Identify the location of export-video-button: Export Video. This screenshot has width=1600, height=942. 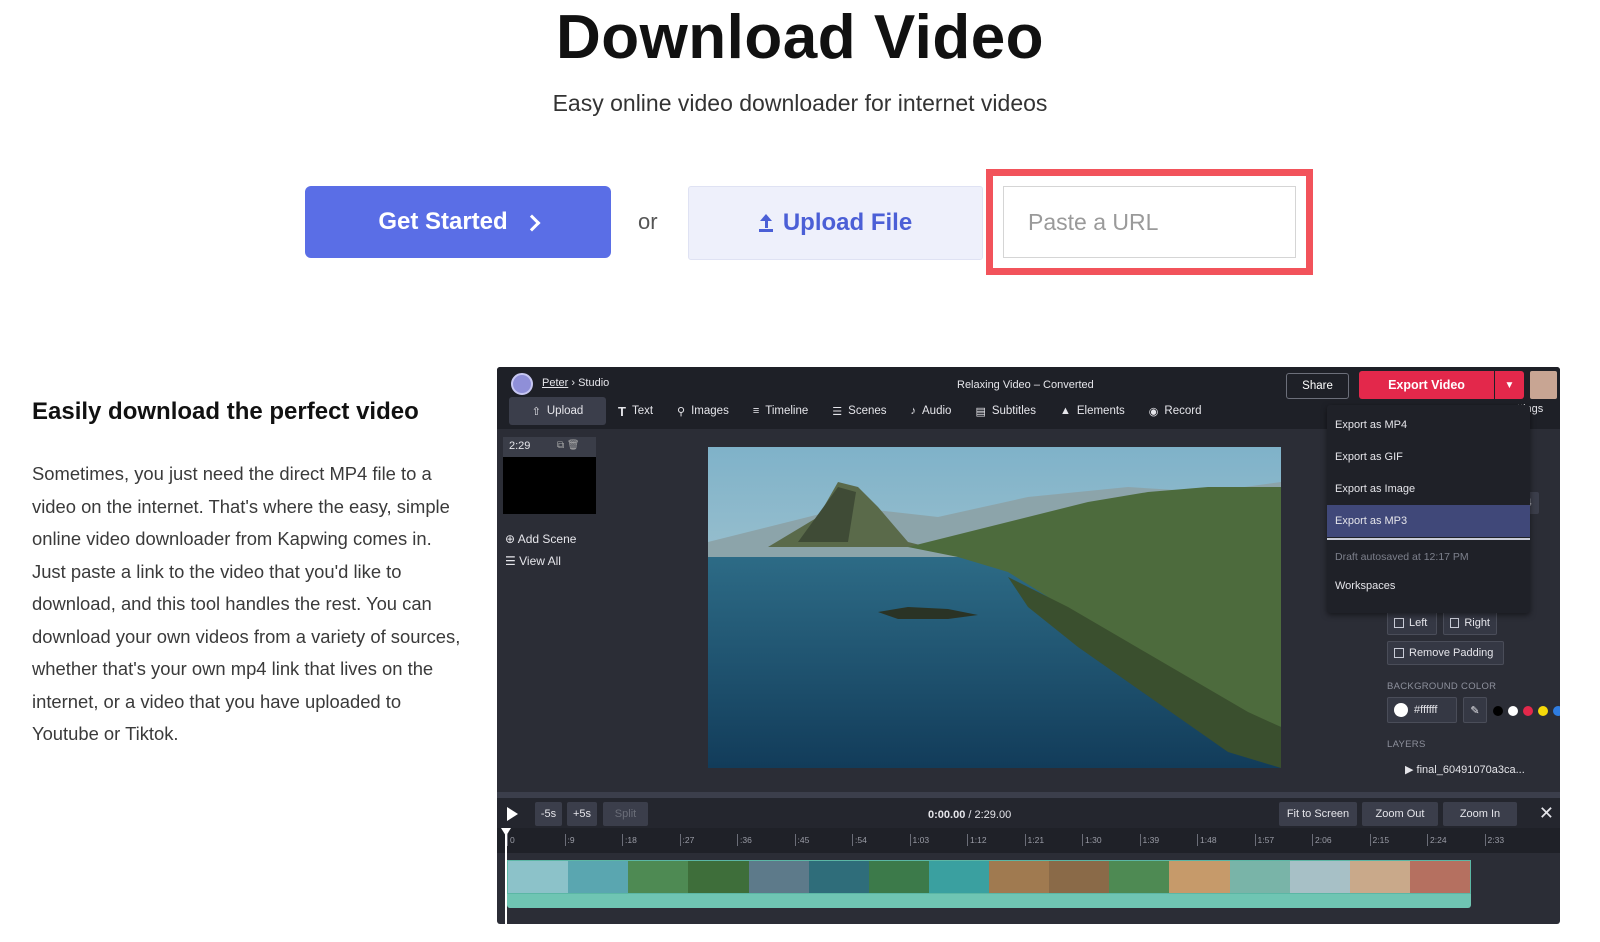
(1426, 385).